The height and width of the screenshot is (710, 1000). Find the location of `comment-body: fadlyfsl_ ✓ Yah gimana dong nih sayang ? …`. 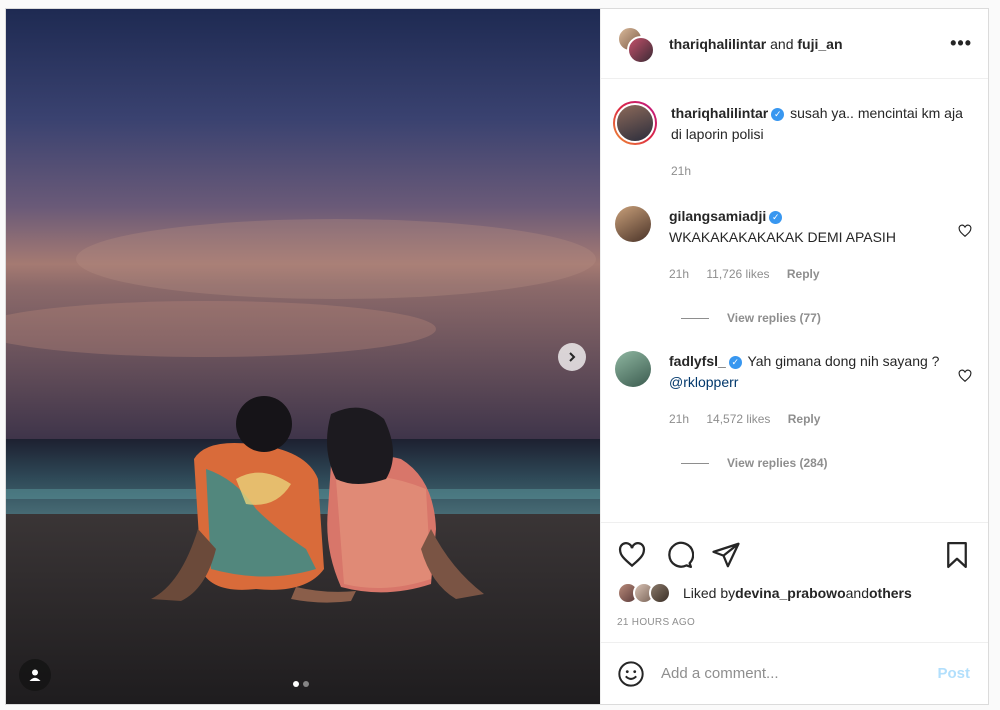

comment-body: fadlyfsl_ ✓ Yah gimana dong nih sayang ? … is located at coordinates (820, 390).